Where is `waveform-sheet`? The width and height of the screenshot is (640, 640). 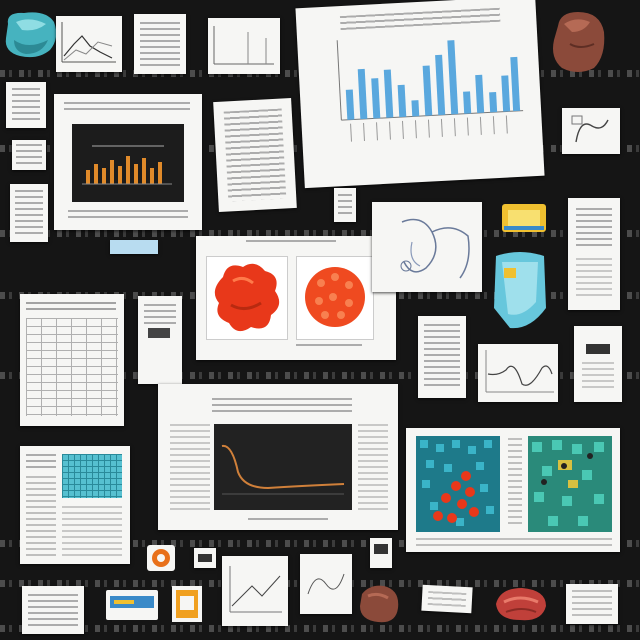 waveform-sheet is located at coordinates (518, 373).